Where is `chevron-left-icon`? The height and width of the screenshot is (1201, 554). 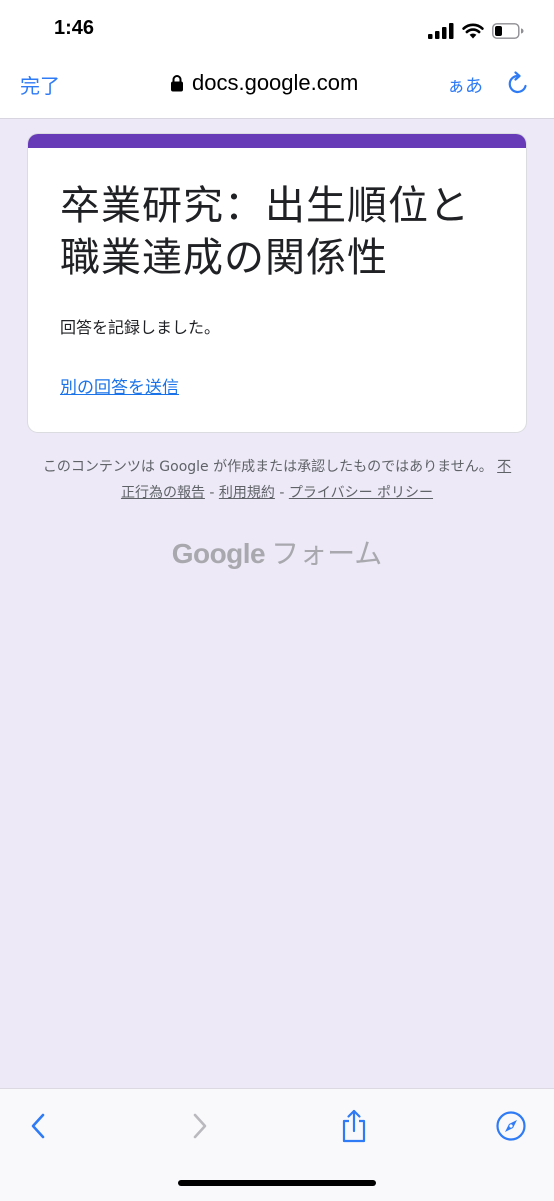 chevron-left-icon is located at coordinates (38, 1126).